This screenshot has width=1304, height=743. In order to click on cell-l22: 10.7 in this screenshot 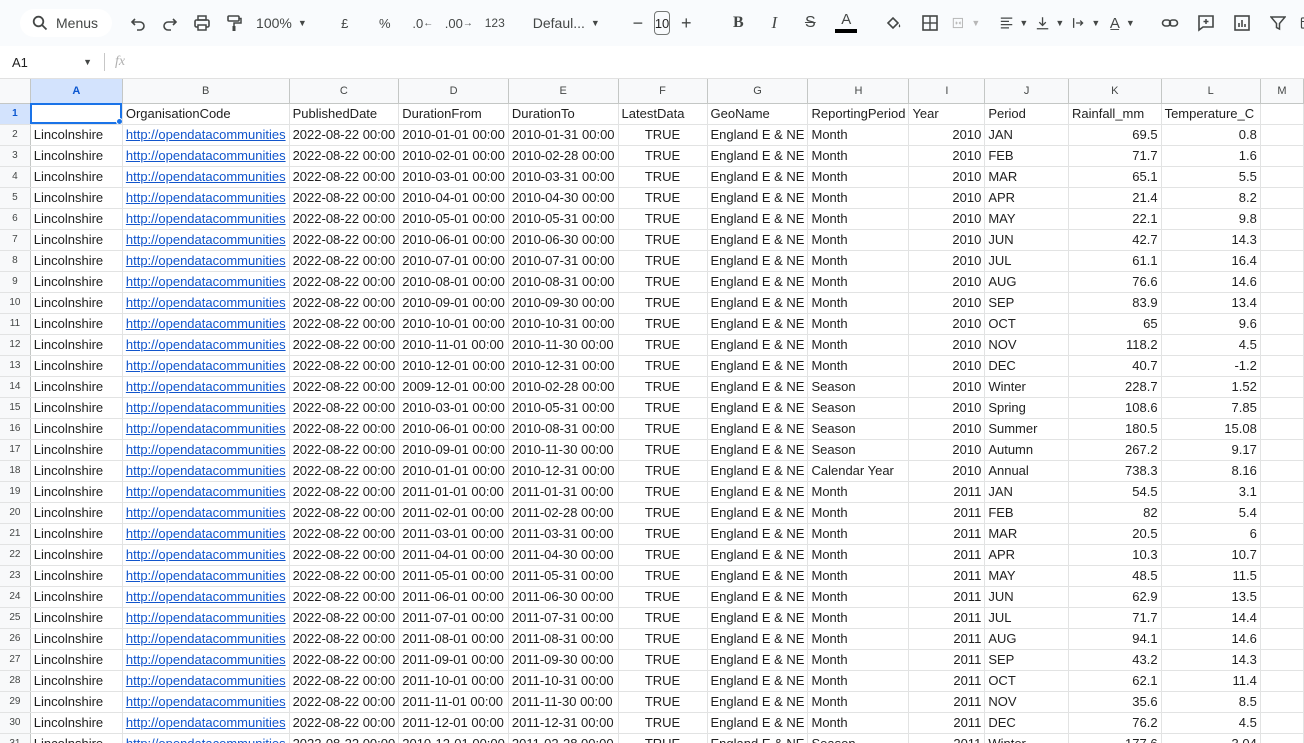, I will do `click(1211, 555)`.